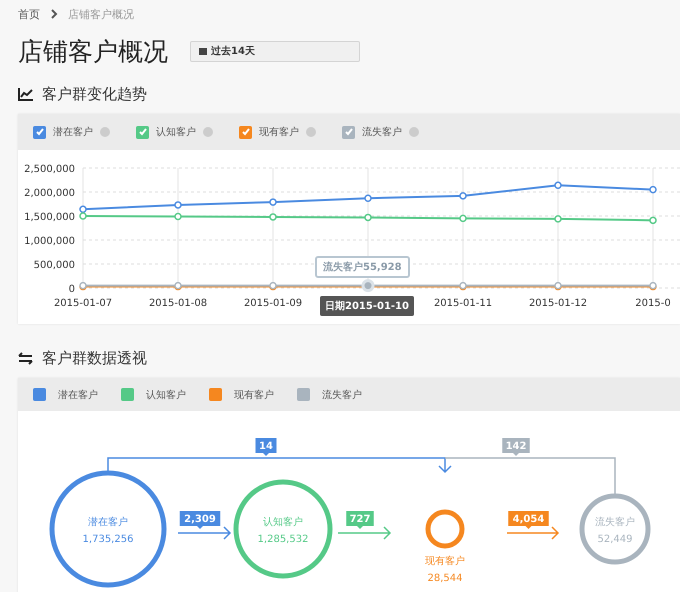 This screenshot has height=592, width=680. What do you see at coordinates (516, 447) in the screenshot?
I see `count-badge: 142` at bounding box center [516, 447].